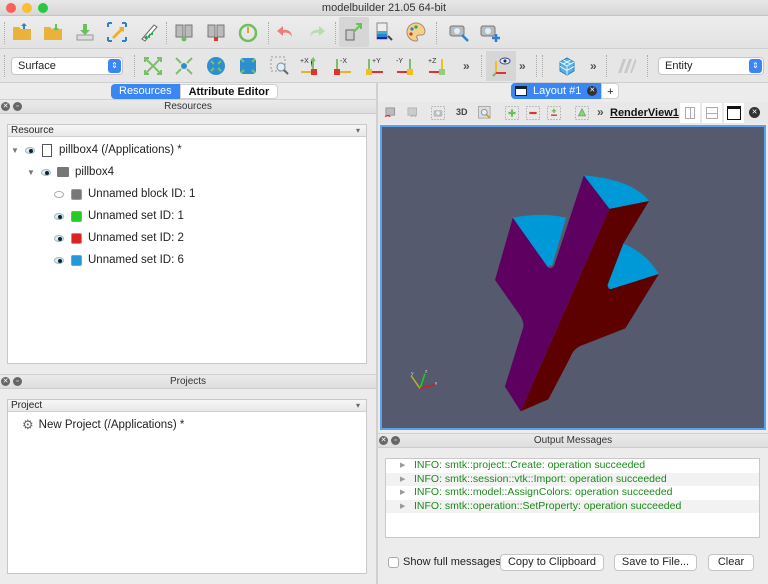 The width and height of the screenshot is (768, 584). What do you see at coordinates (554, 113) in the screenshot?
I see `select-points-toggle-icon` at bounding box center [554, 113].